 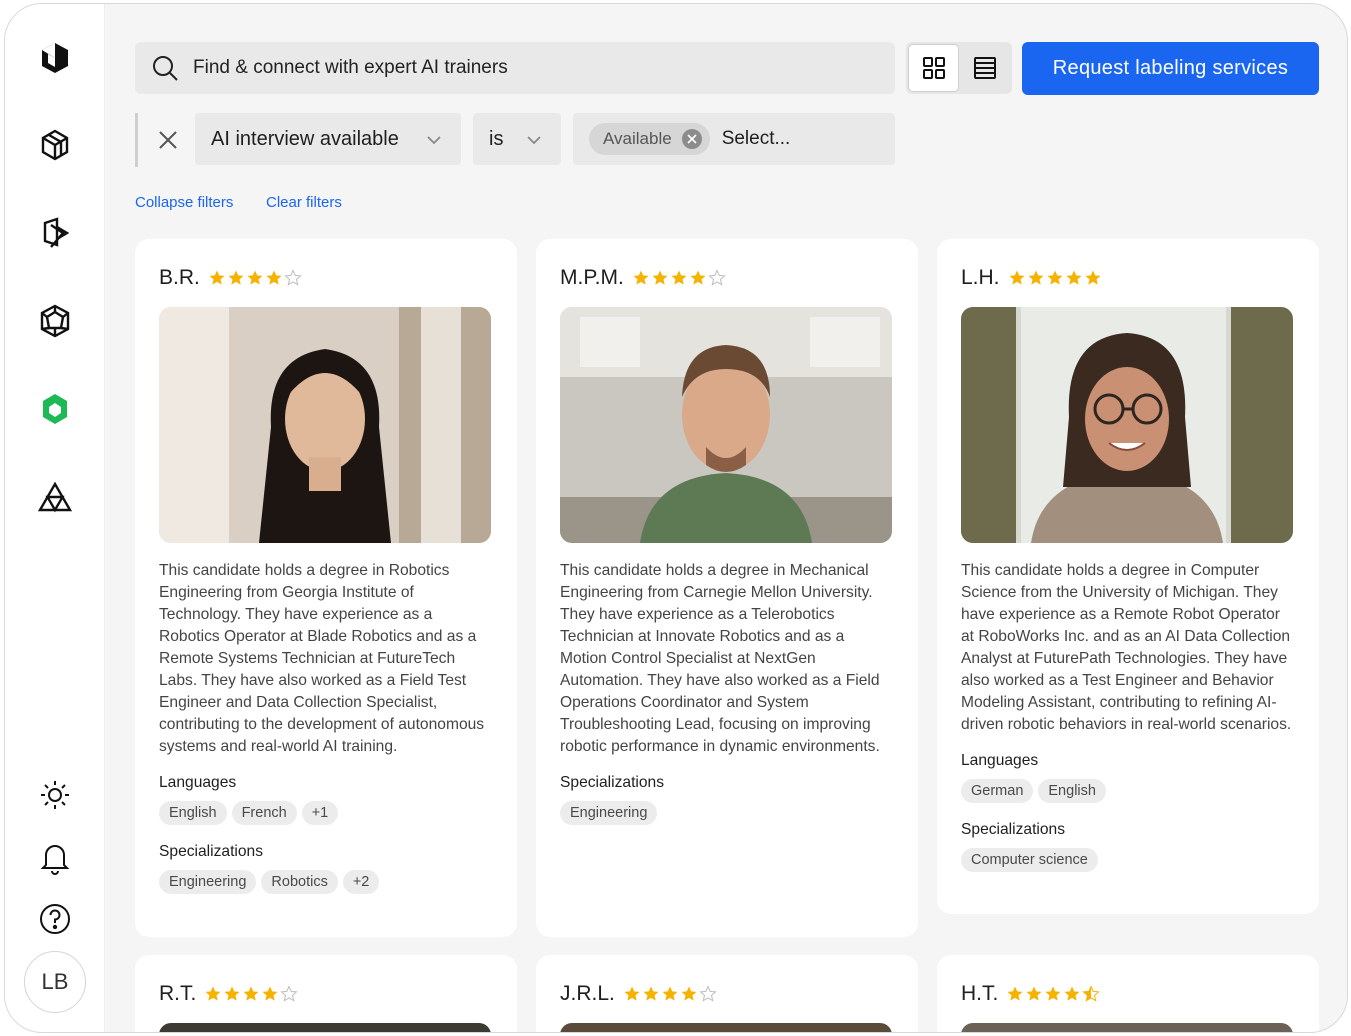 What do you see at coordinates (320, 813) in the screenshot?
I see `more-languages-tag: +1` at bounding box center [320, 813].